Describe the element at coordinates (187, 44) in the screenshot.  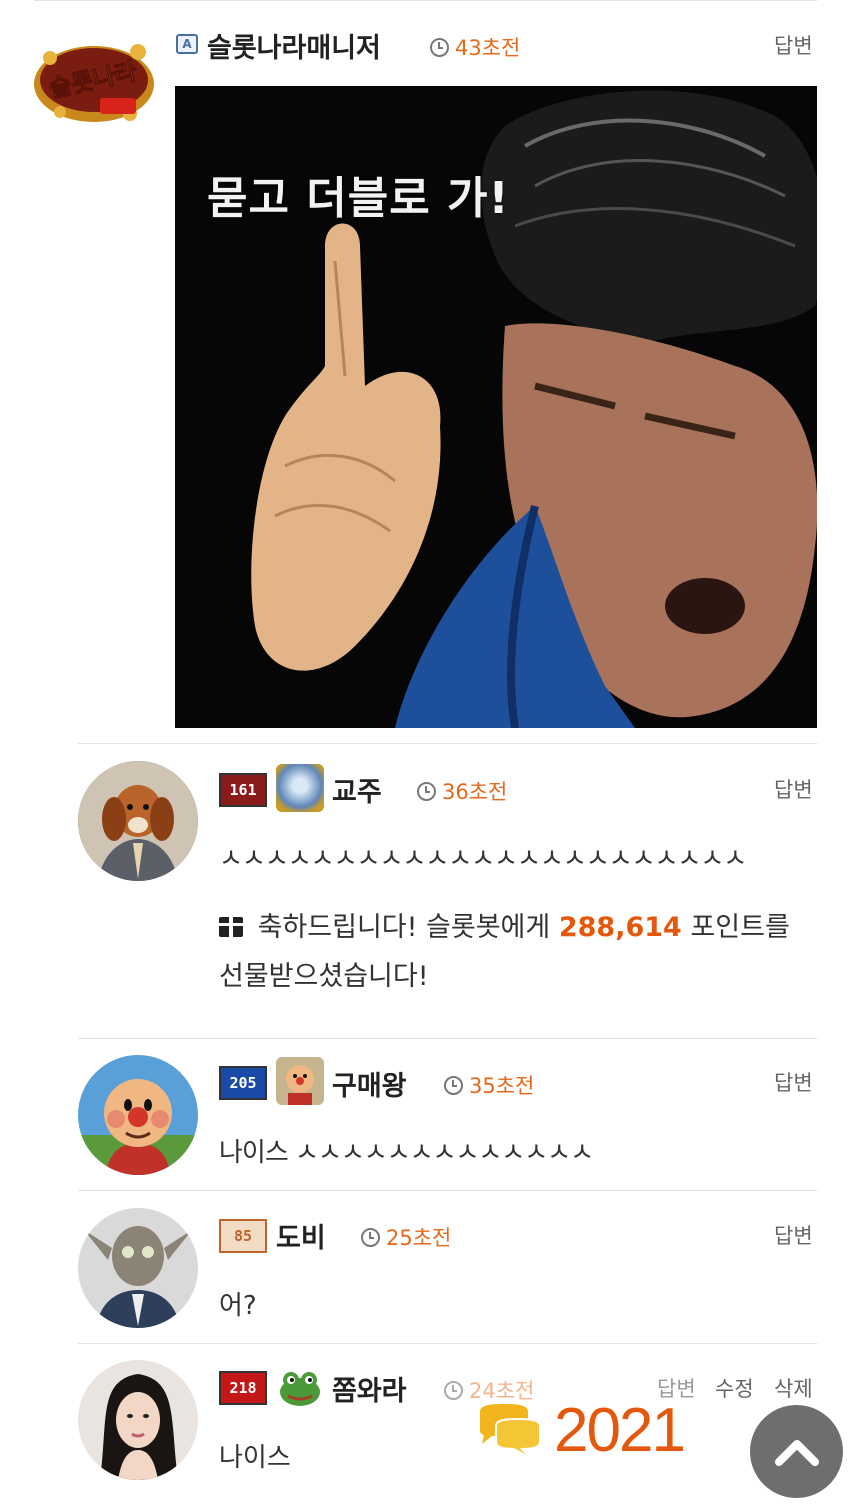
I see `admin-badge: A` at that location.